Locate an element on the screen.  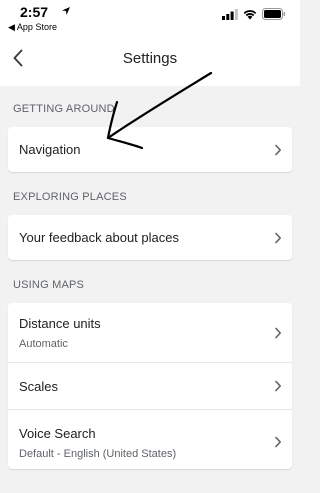
nav-bar: Settings is located at coordinates (150, 61).